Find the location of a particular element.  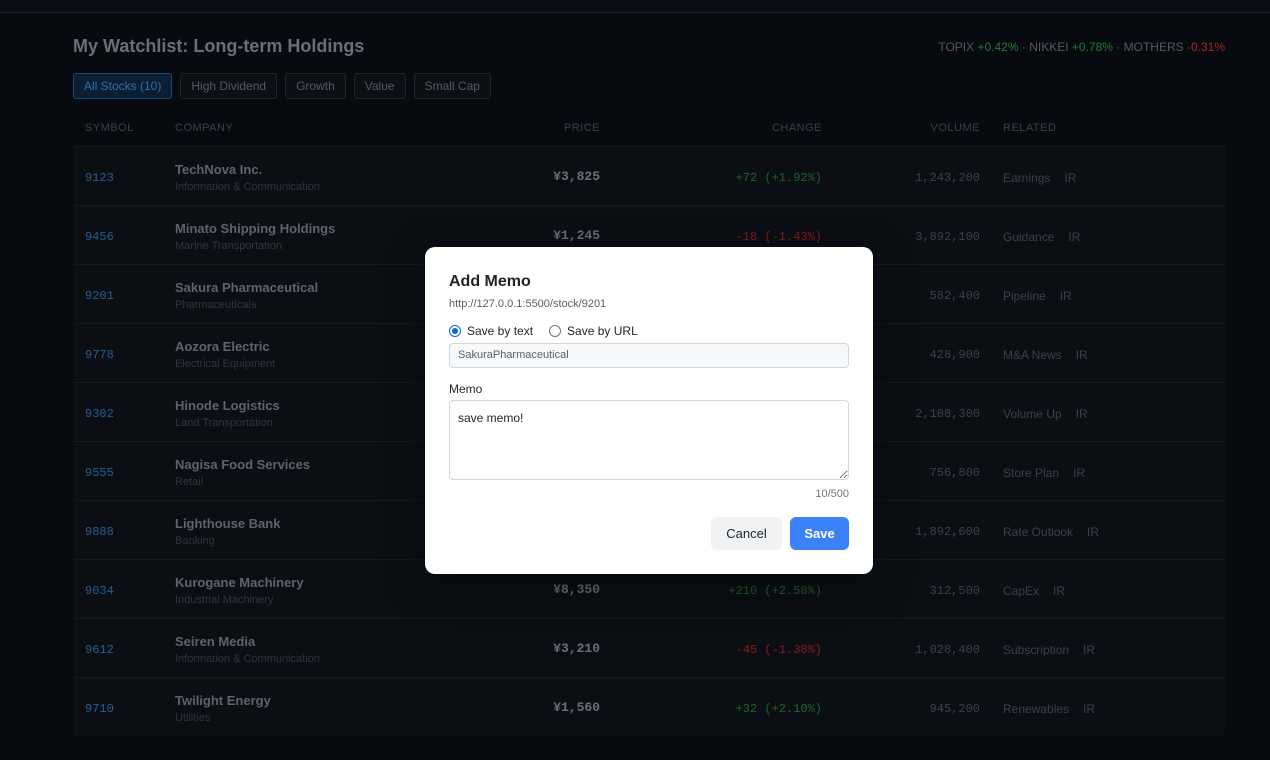

memo-textarea: save memo! is located at coordinates (649, 440).